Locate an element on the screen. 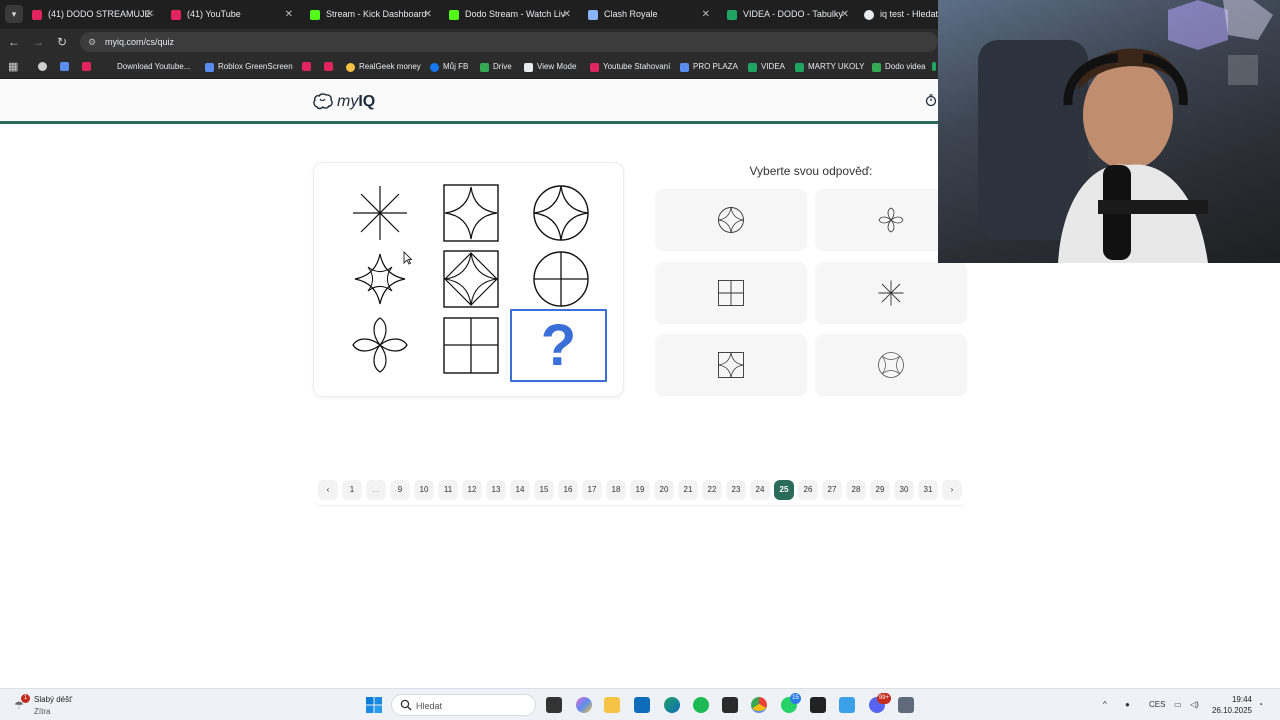  site-info-icon: ⚙ is located at coordinates (93, 42).